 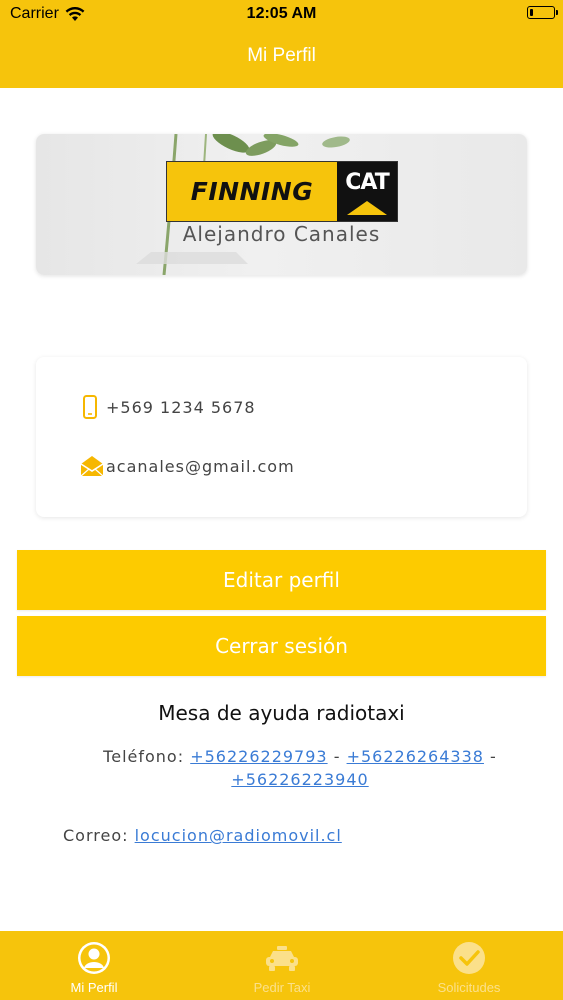 I want to click on help-phone-link-2: +56226264338, so click(x=415, y=756).